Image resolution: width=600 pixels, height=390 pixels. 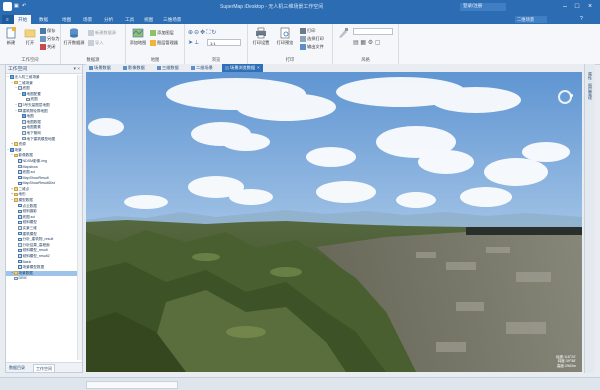 I want to click on brush-icon, so click(x=343, y=33).